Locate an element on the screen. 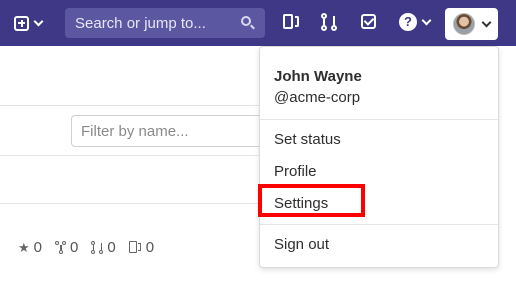 Image resolution: width=516 pixels, height=286 pixels. user-menu-button is located at coordinates (471, 24).